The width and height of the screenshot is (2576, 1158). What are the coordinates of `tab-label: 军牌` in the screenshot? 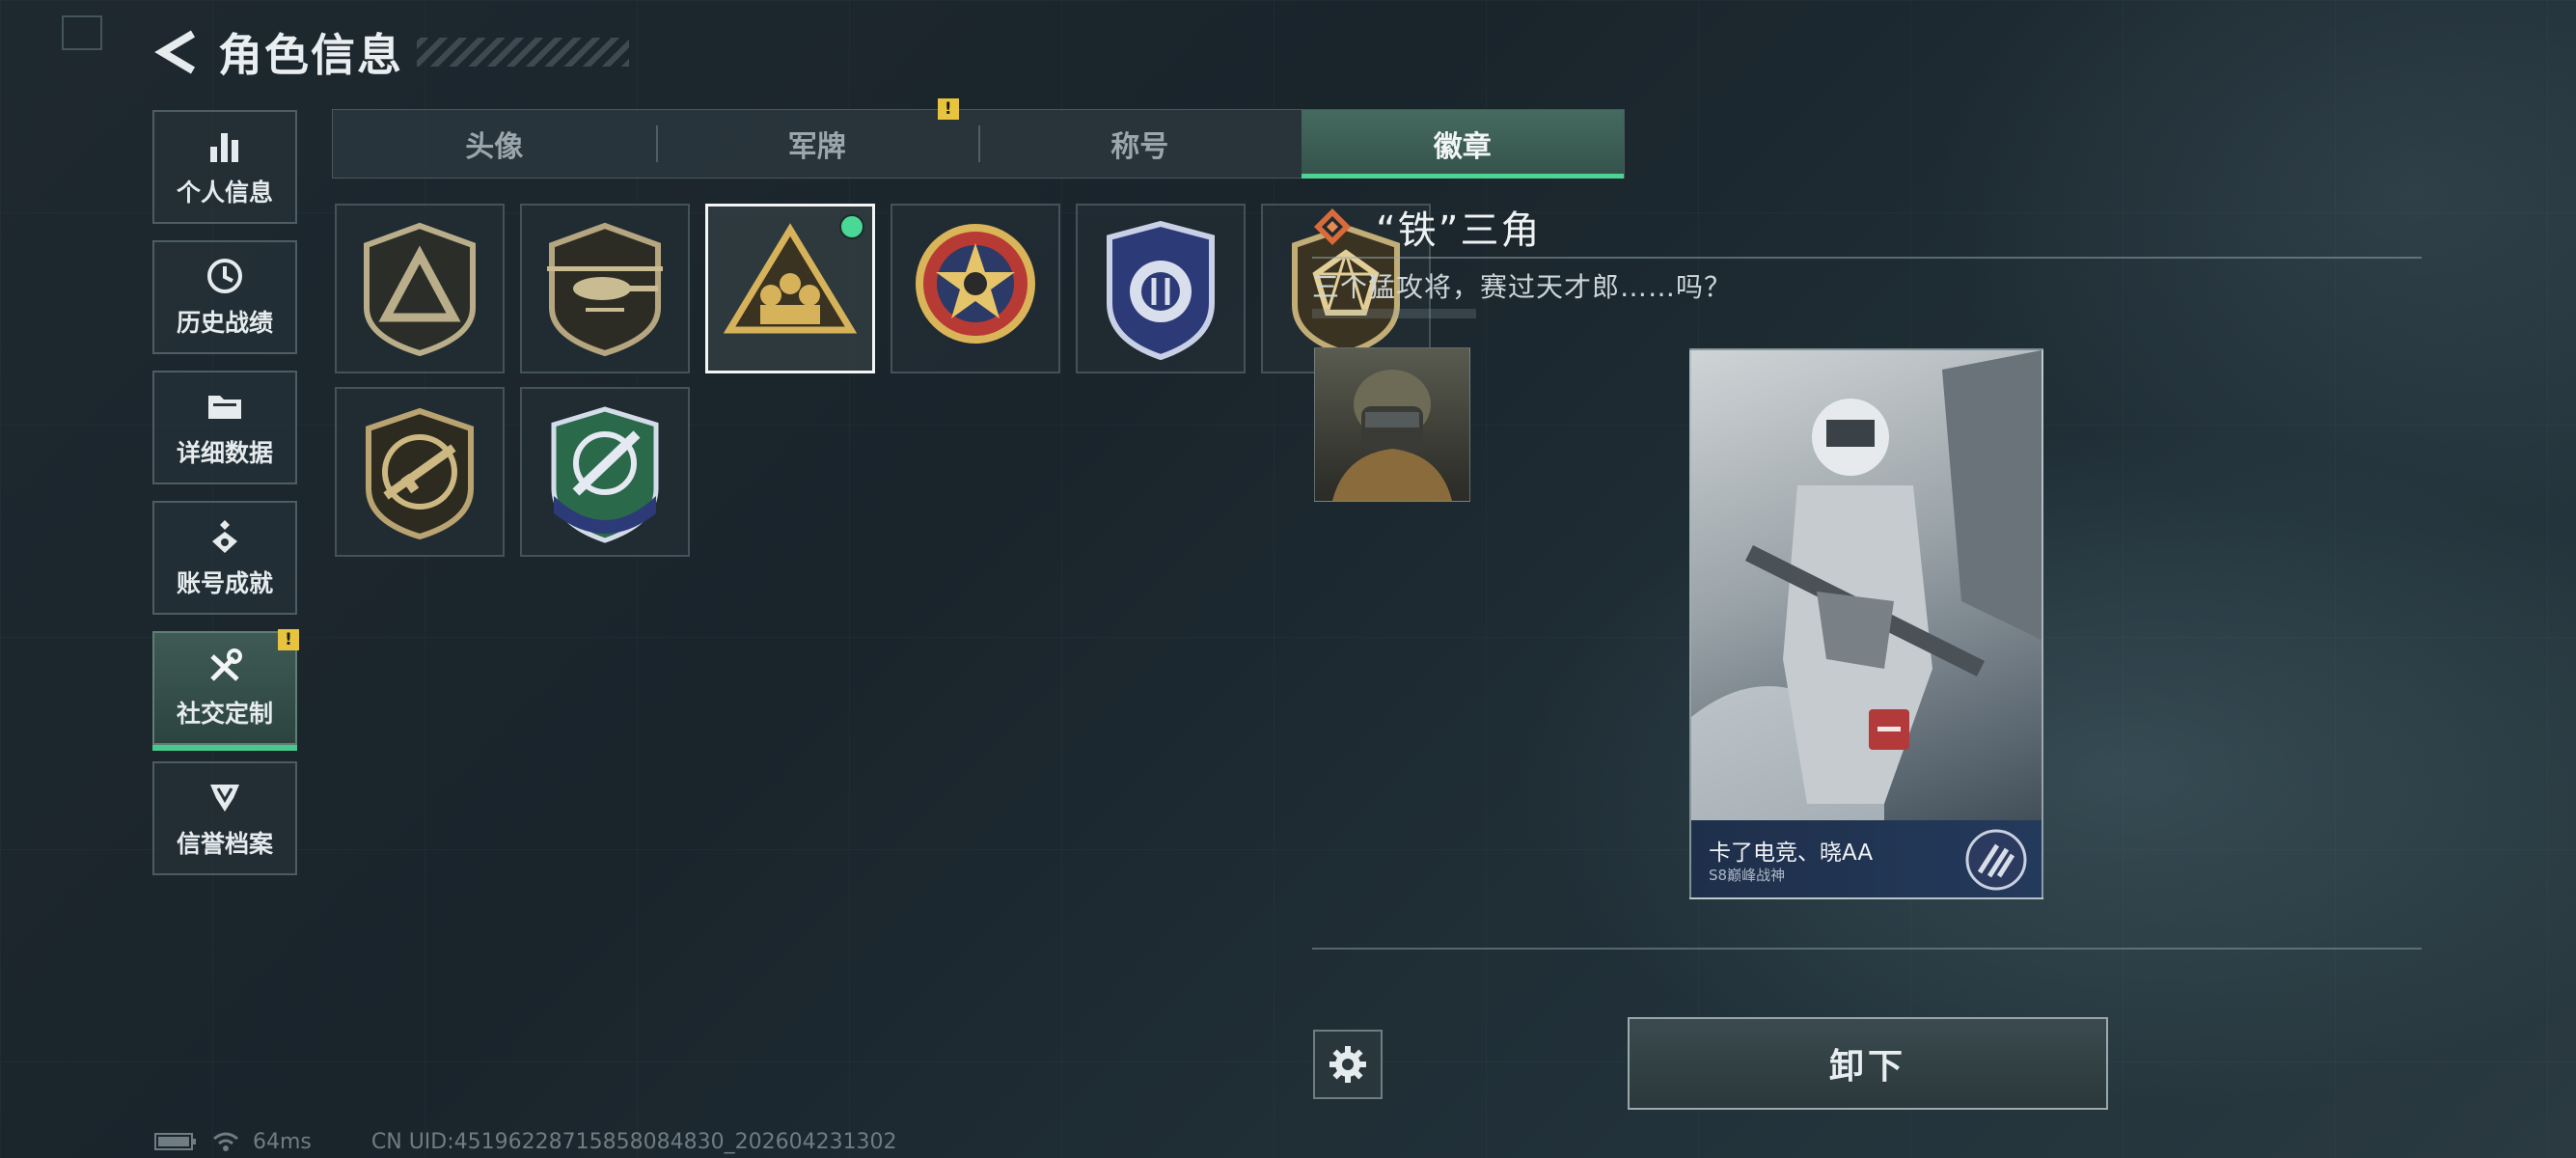 It's located at (816, 147).